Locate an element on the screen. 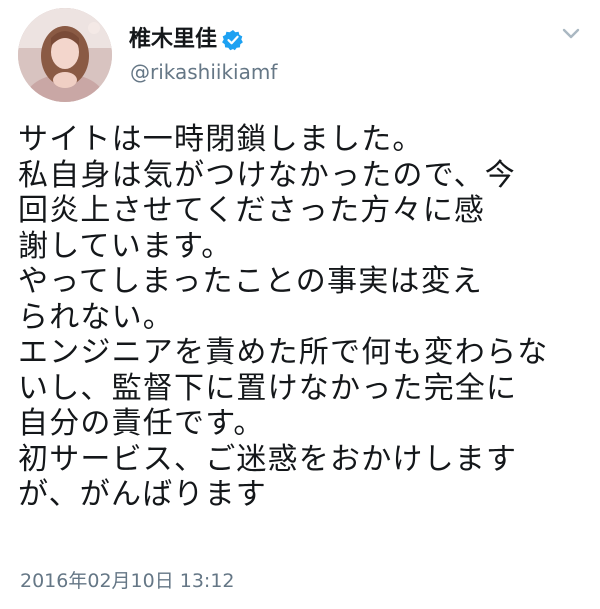  display-name: 椎木里佳 is located at coordinates (173, 40).